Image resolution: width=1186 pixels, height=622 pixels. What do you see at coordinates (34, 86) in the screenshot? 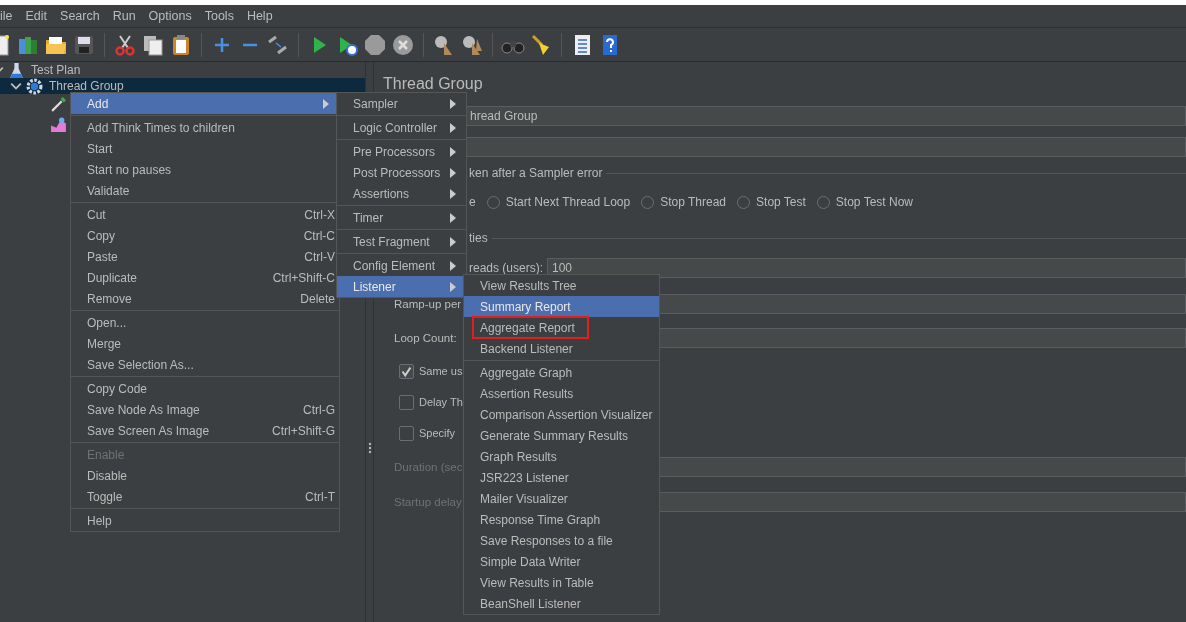
I see `gear-icon` at bounding box center [34, 86].